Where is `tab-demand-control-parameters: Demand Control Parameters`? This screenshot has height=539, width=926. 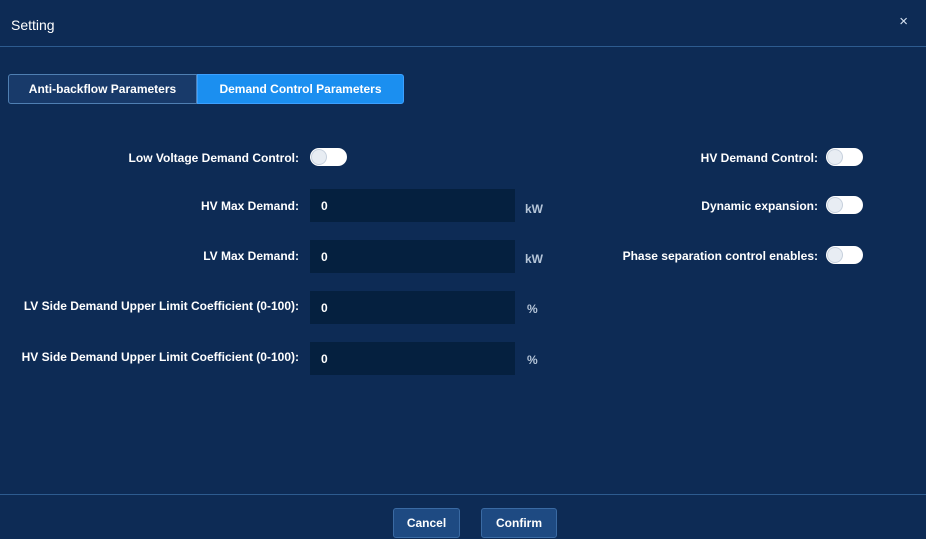
tab-demand-control-parameters: Demand Control Parameters is located at coordinates (300, 89).